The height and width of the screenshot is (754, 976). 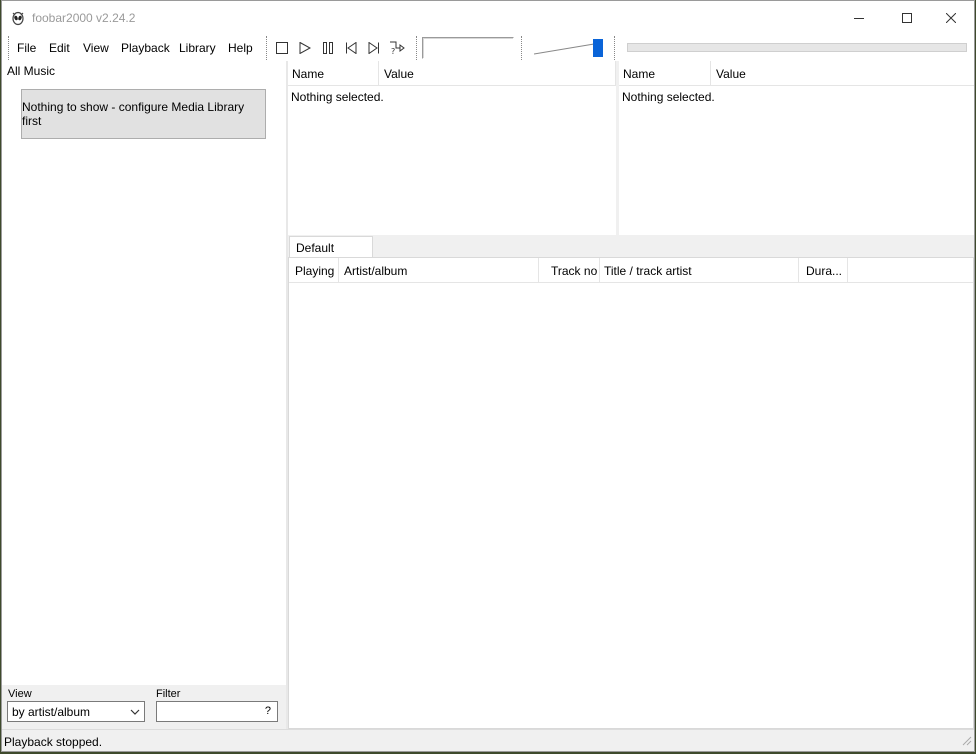 I want to click on column-artist-album: Artist/album, so click(x=375, y=271).